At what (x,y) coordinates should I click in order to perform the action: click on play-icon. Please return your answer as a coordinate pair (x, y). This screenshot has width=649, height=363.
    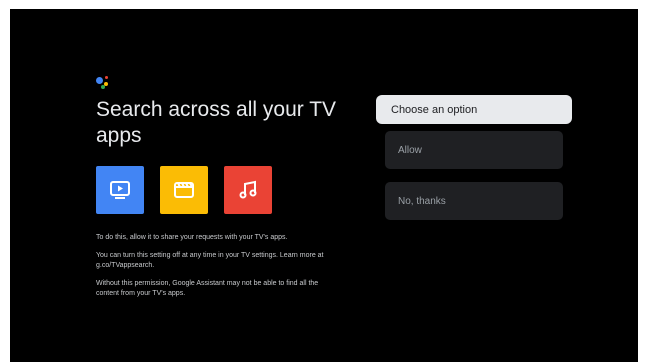
    Looking at the image, I should click on (120, 190).